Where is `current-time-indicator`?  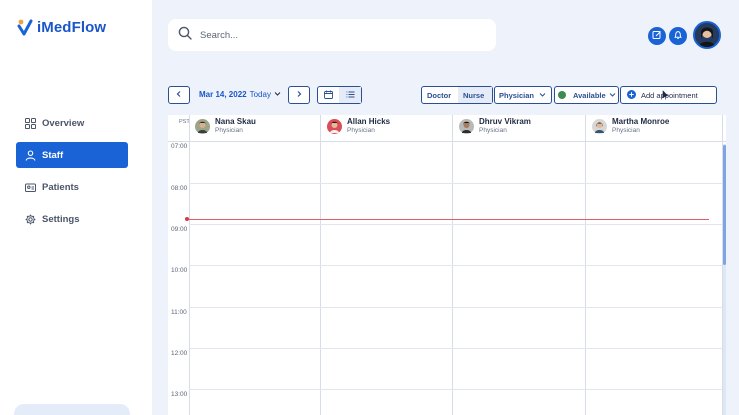 current-time-indicator is located at coordinates (448, 219).